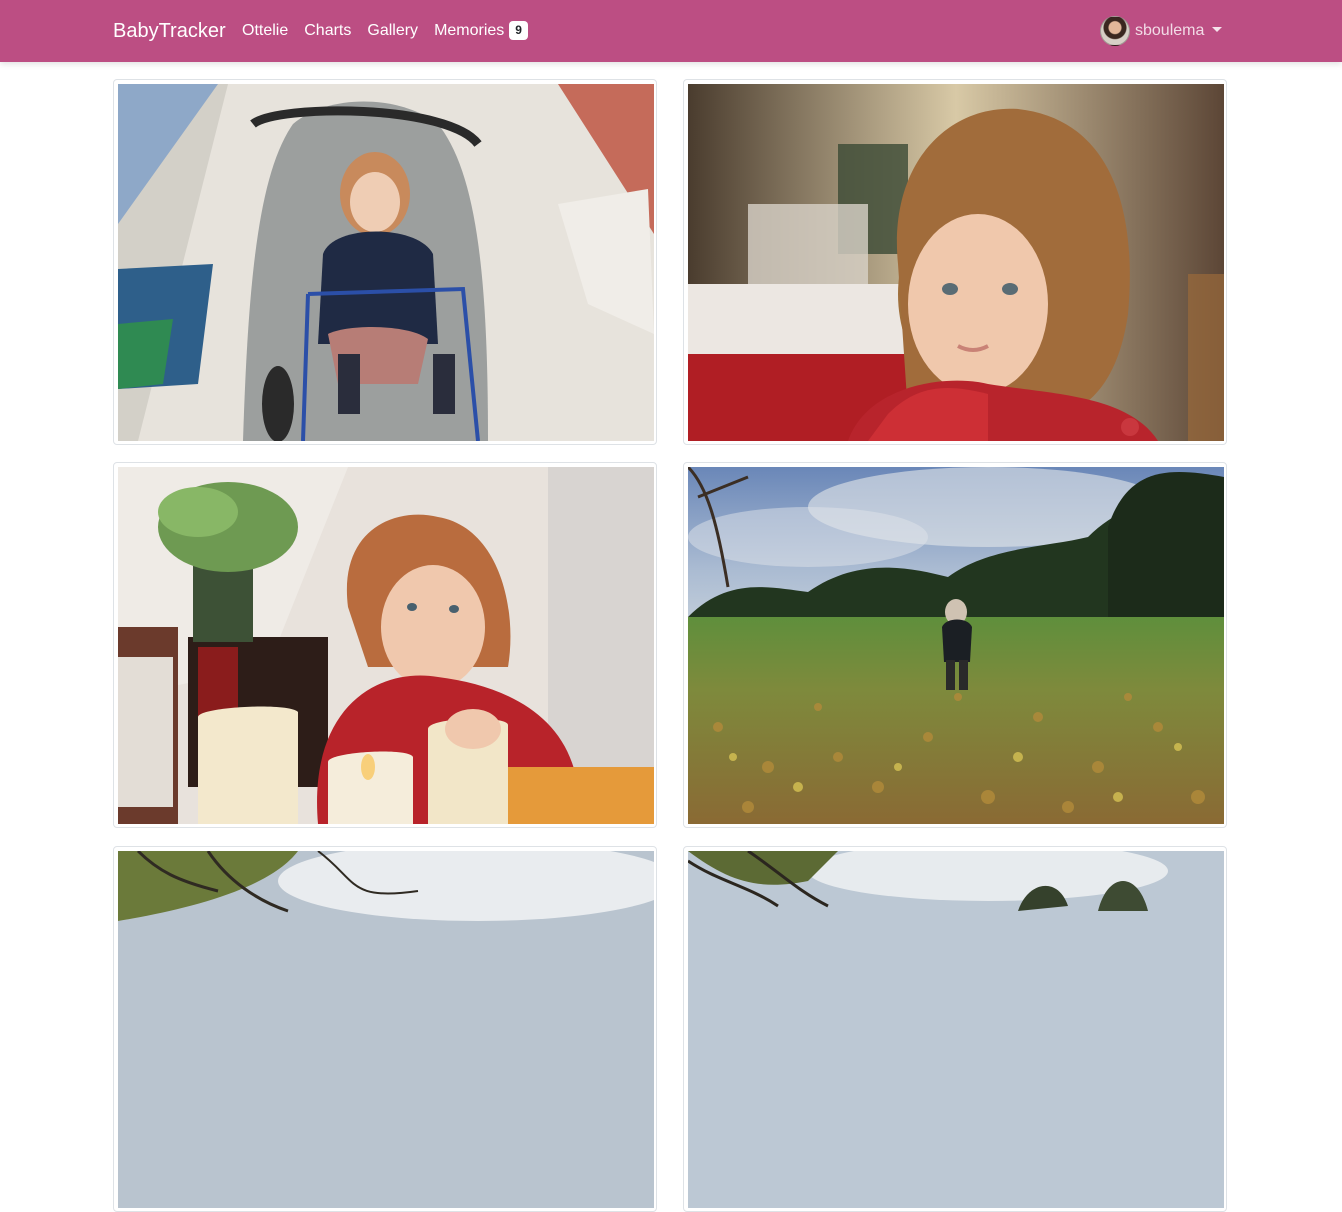 The width and height of the screenshot is (1342, 1212). Describe the element at coordinates (1170, 30) in the screenshot. I see `user-name: sboulema` at that location.